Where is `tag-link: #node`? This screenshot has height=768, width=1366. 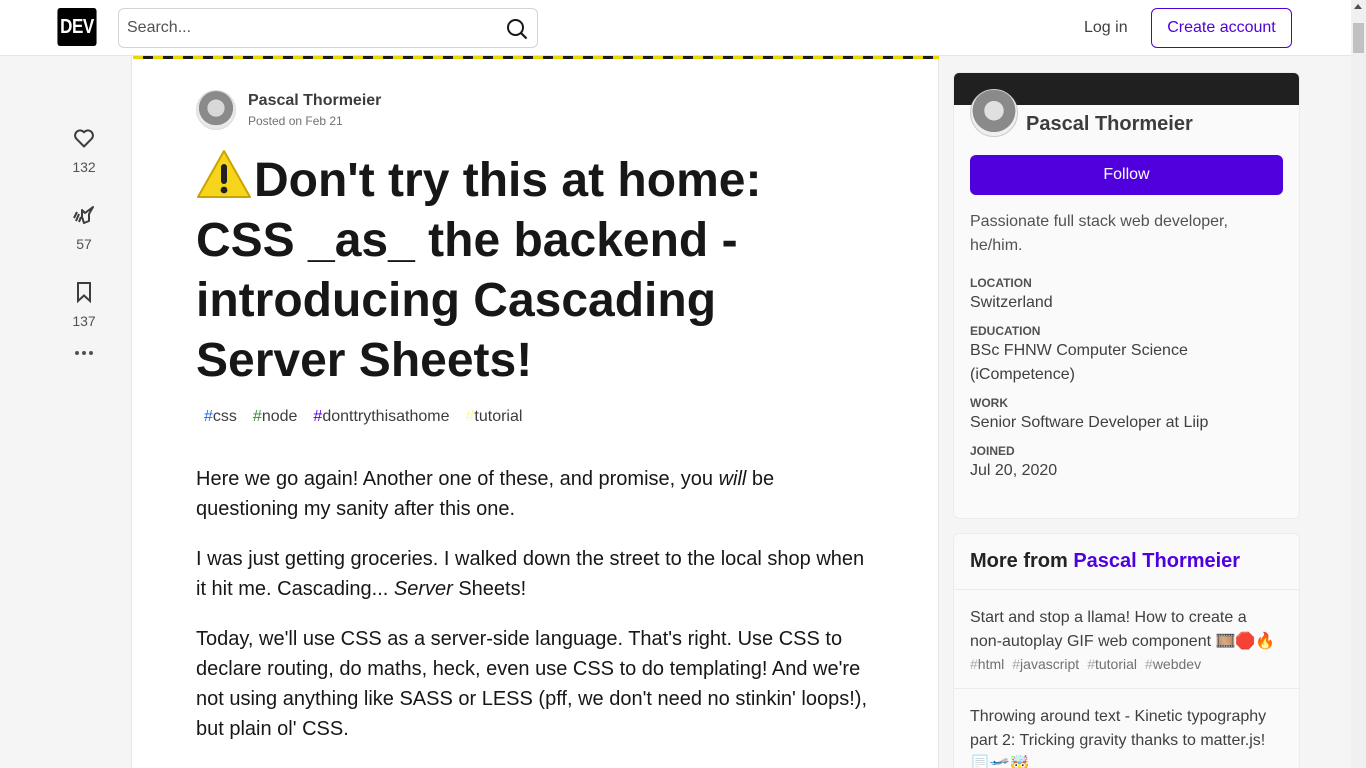
tag-link: #node is located at coordinates (275, 417).